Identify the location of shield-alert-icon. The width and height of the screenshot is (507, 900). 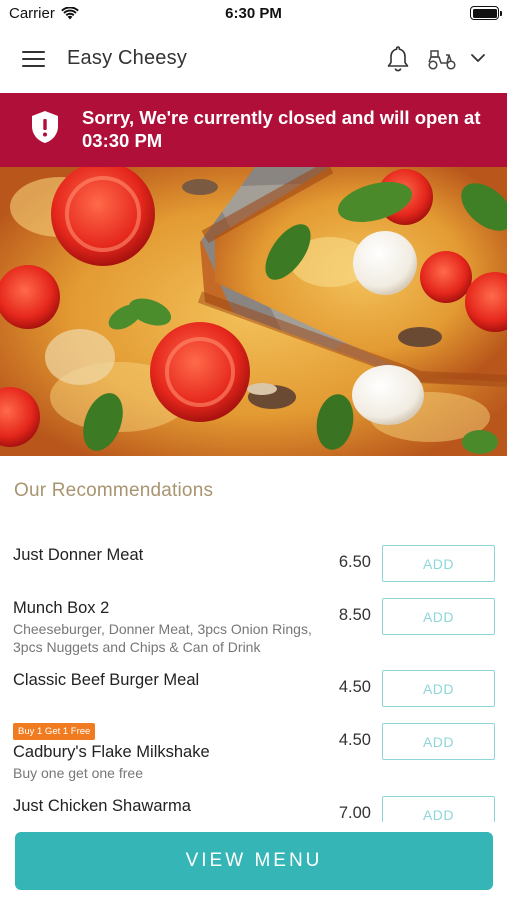
(45, 127).